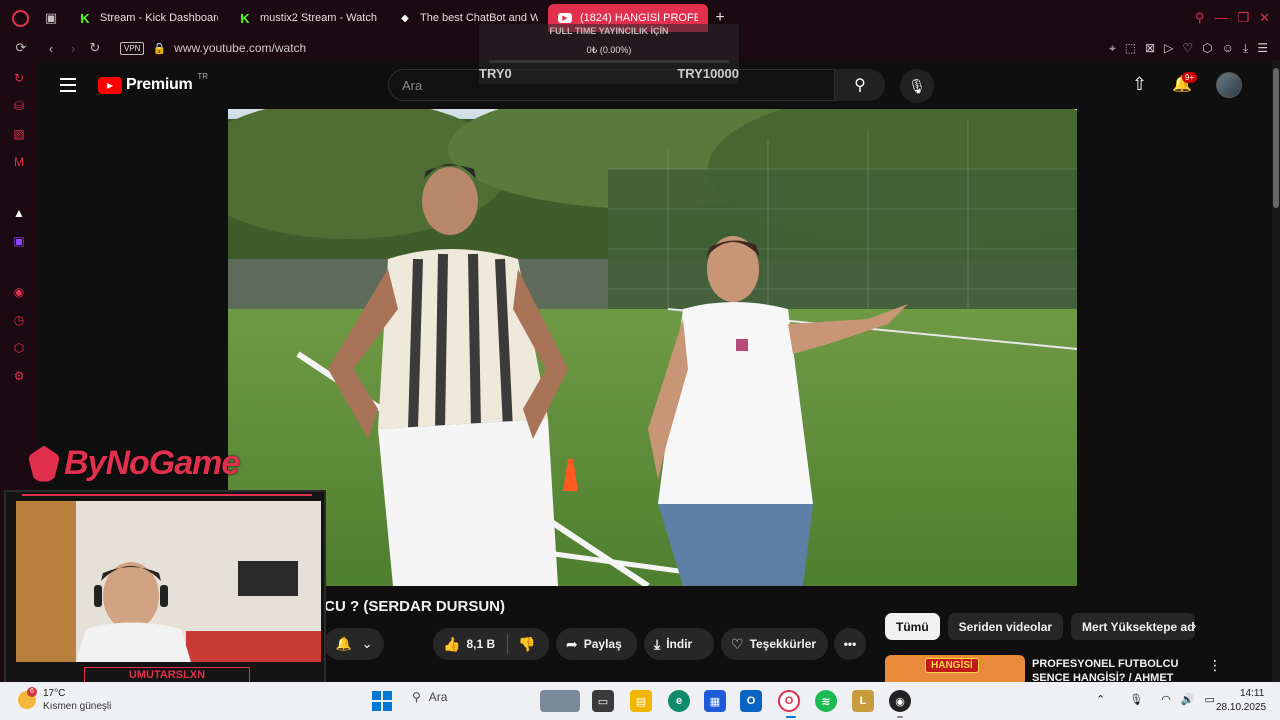 The width and height of the screenshot is (1280, 720). I want to click on download-button: ⤓ İndir, so click(679, 644).